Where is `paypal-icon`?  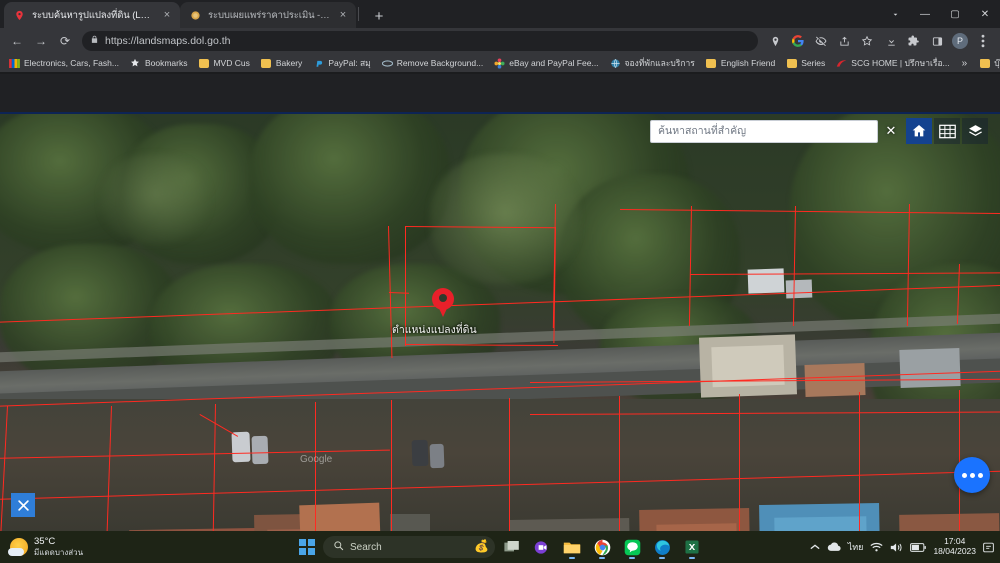
paypal-icon is located at coordinates (318, 63).